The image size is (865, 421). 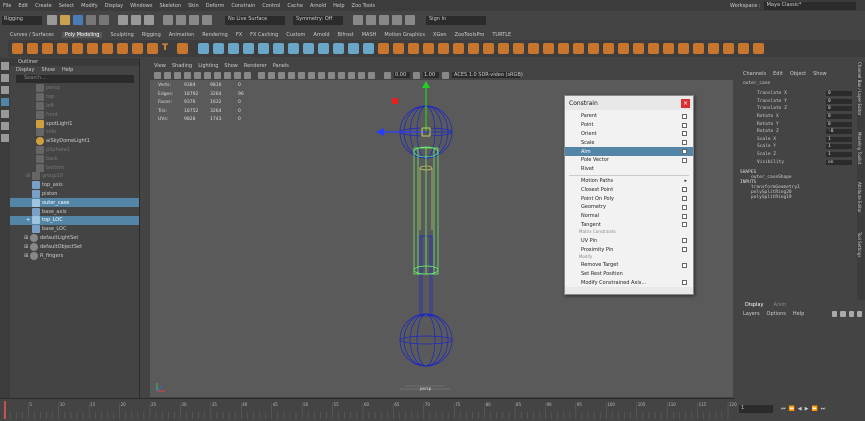 What do you see at coordinates (440, 35) in the screenshot?
I see `shelf-tab-xgen: XGen` at bounding box center [440, 35].